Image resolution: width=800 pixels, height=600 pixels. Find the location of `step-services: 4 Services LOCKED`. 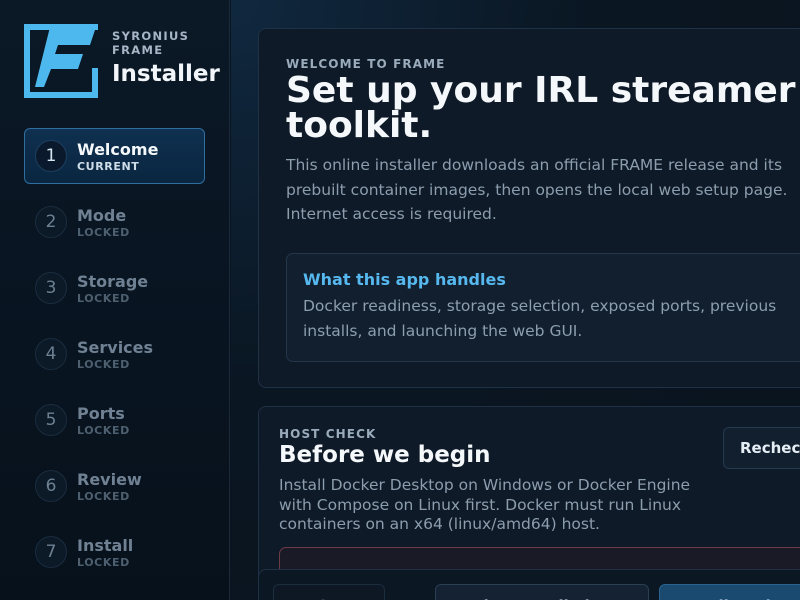

step-services: 4 Services LOCKED is located at coordinates (114, 354).